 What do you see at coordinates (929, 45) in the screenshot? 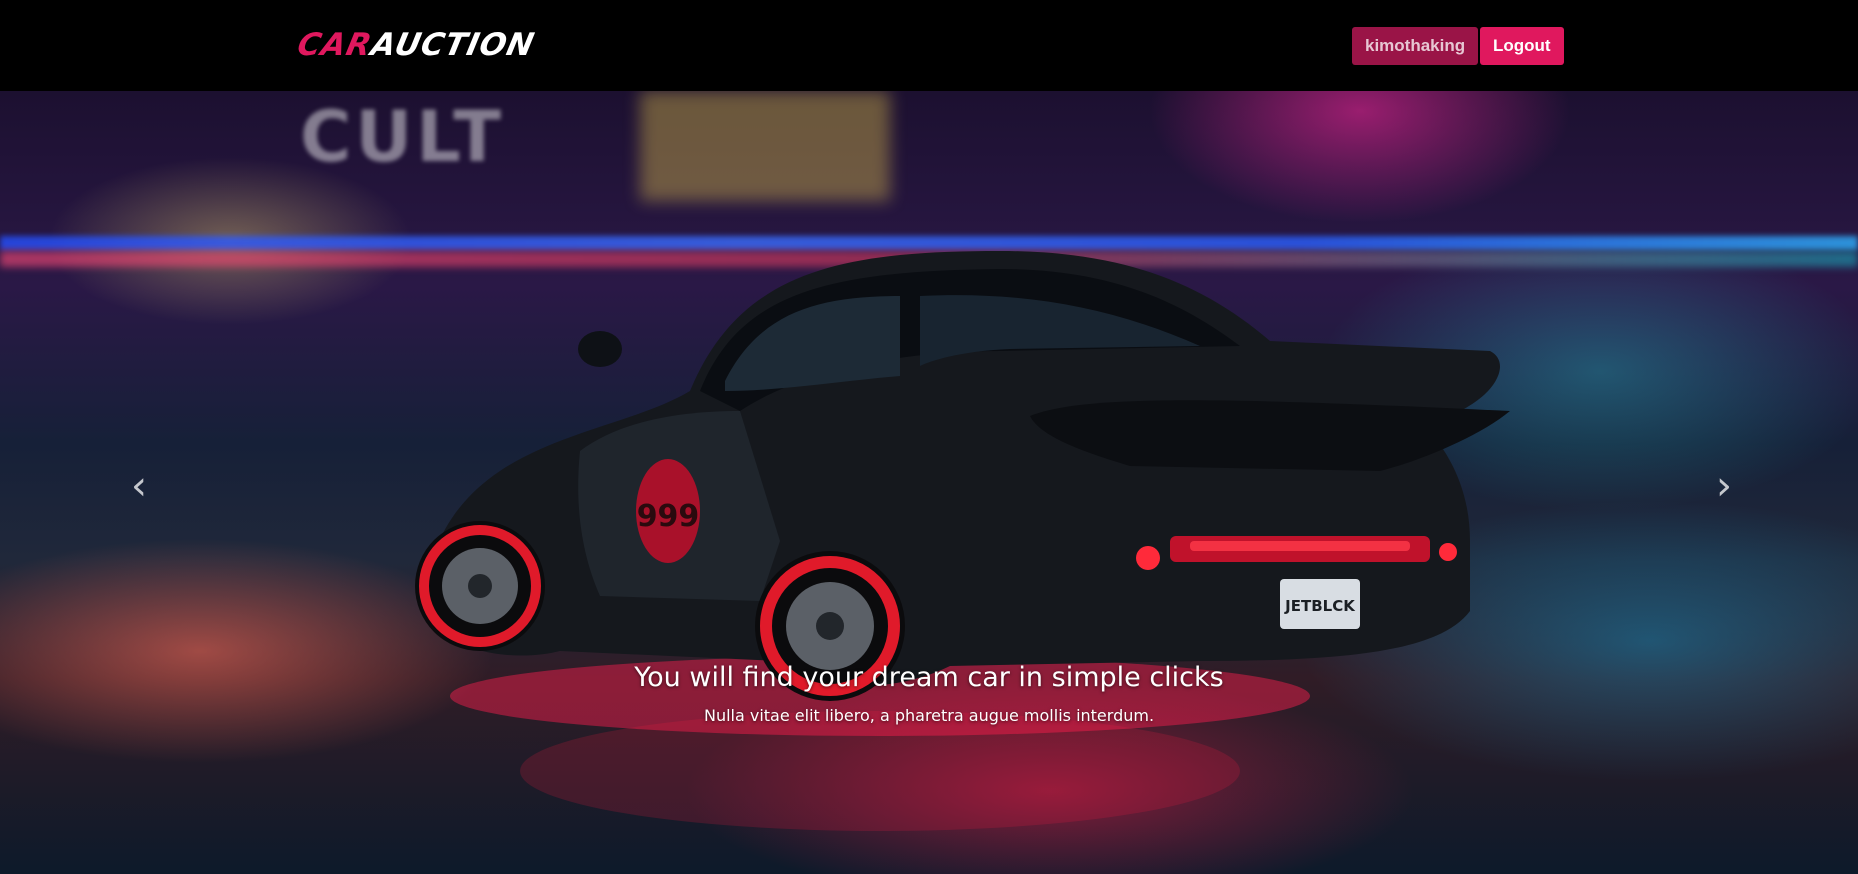
I see `navbar: CARAUCTION kimothaking Logout` at bounding box center [929, 45].